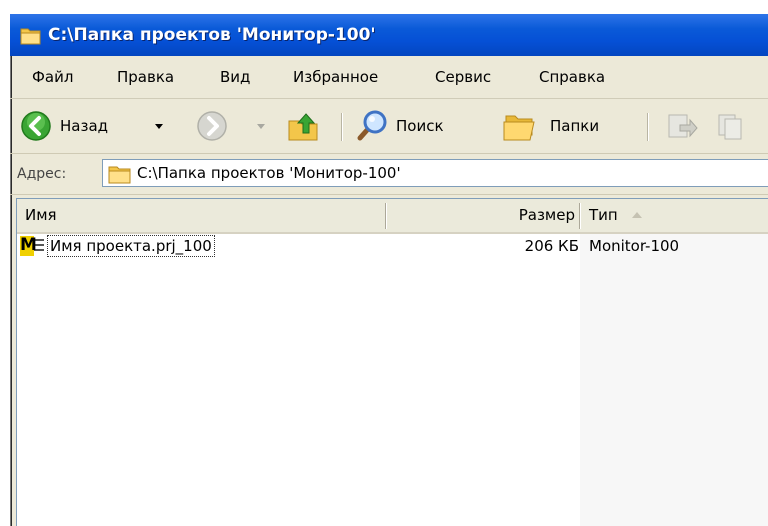 This screenshot has height=526, width=768. Describe the element at coordinates (335, 77) in the screenshot. I see `menu-favorites: Избранное` at that location.